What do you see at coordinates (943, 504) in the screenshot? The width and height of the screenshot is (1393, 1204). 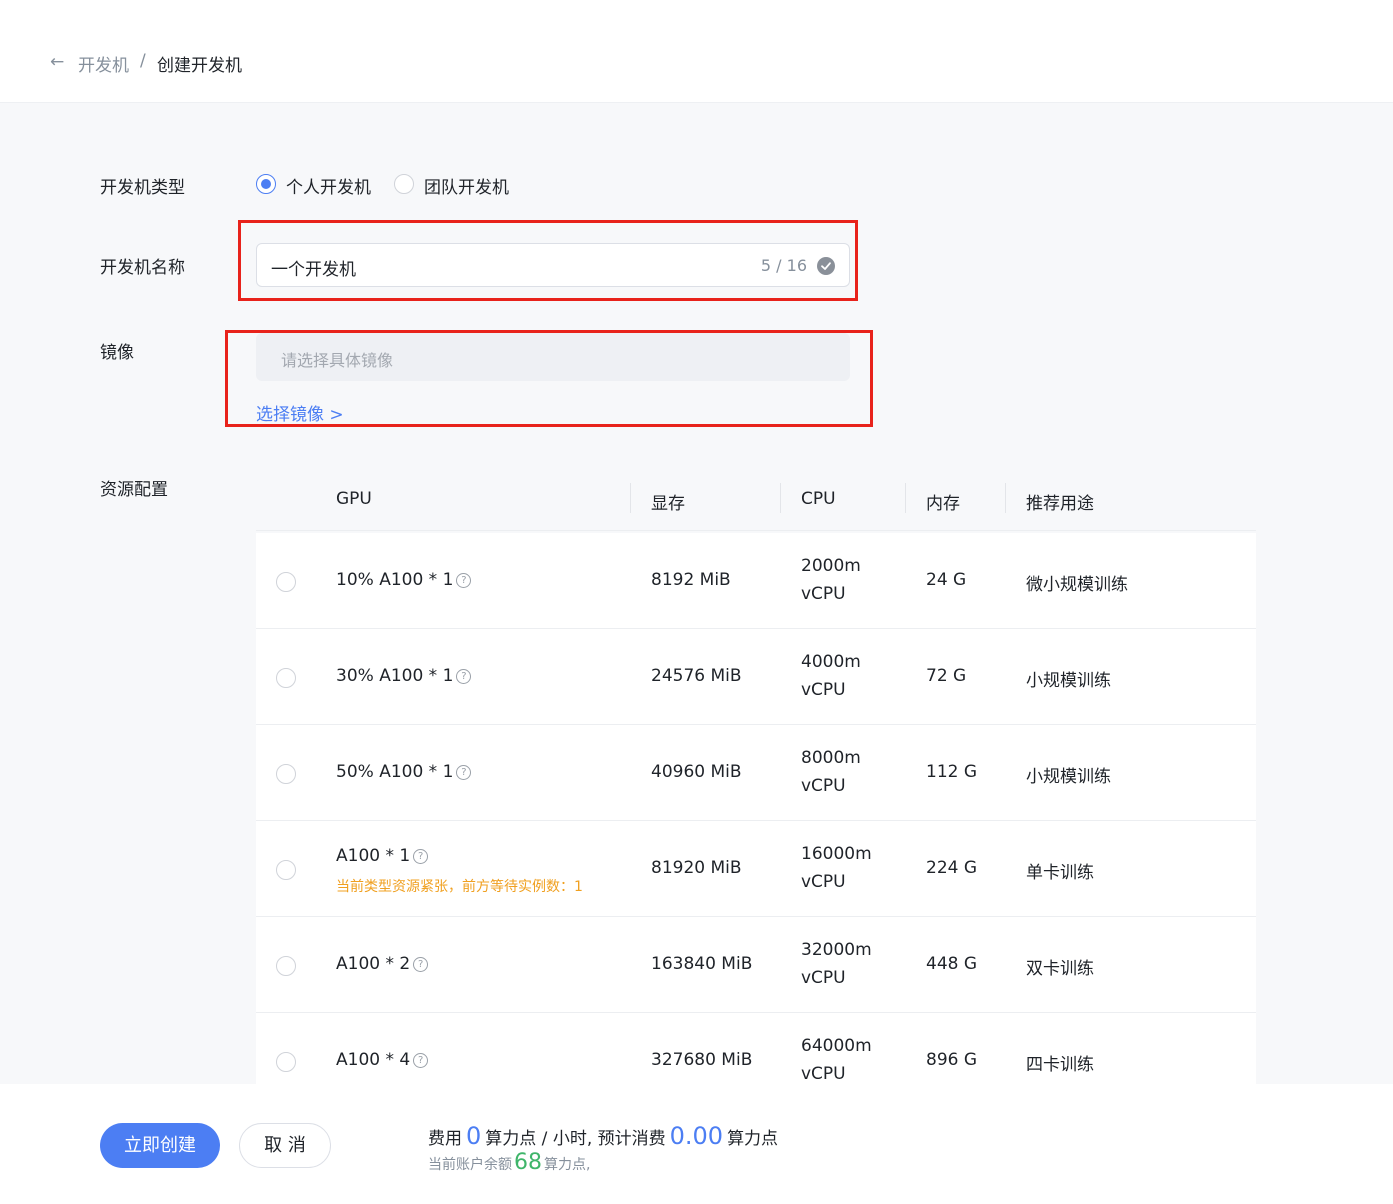 I see `header-mem: 内存` at bounding box center [943, 504].